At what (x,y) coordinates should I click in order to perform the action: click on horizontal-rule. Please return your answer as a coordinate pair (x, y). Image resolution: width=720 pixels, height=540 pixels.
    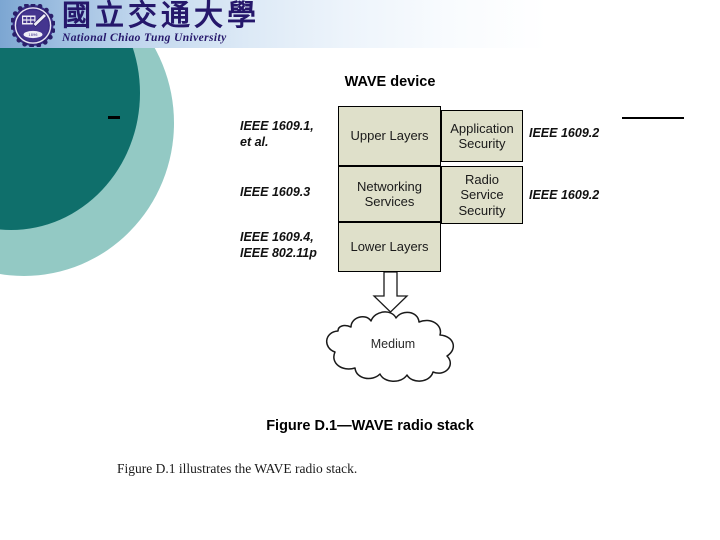
    Looking at the image, I should click on (653, 118).